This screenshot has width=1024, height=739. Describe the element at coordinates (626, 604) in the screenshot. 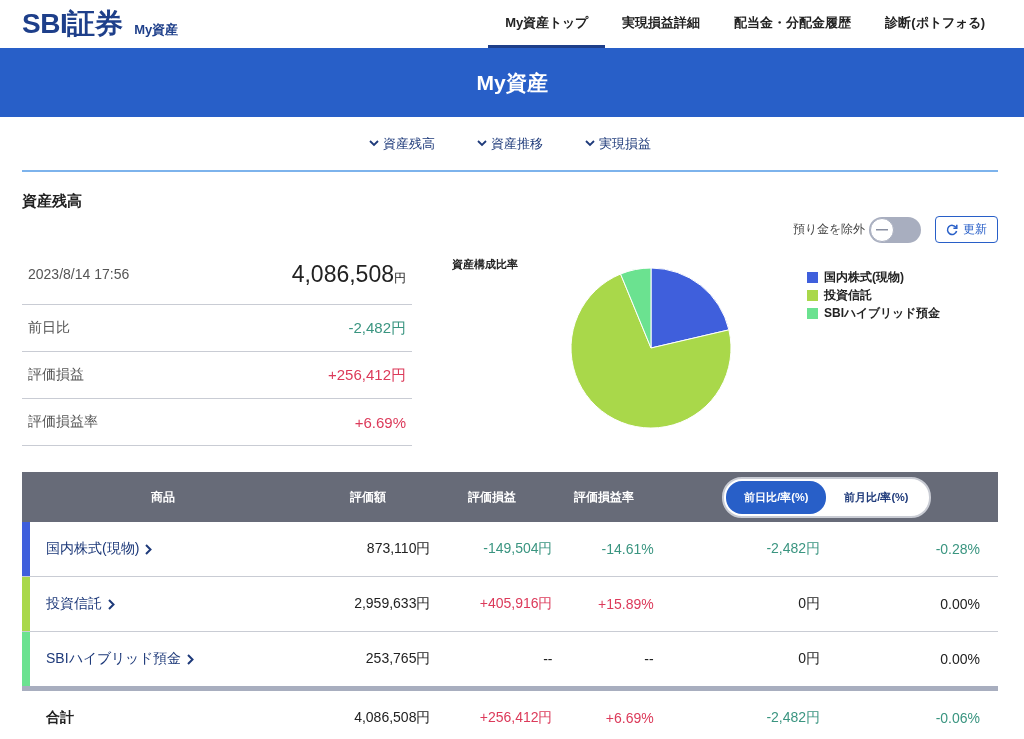

I see `table-cell: +15.89%` at that location.